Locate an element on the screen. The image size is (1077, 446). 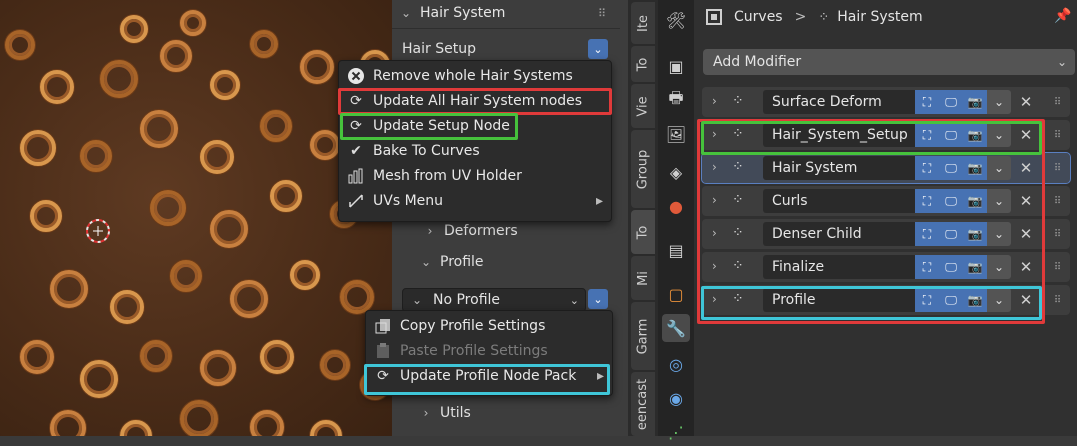
modifier-wrench-icon: 🔧 is located at coordinates (676, 328).